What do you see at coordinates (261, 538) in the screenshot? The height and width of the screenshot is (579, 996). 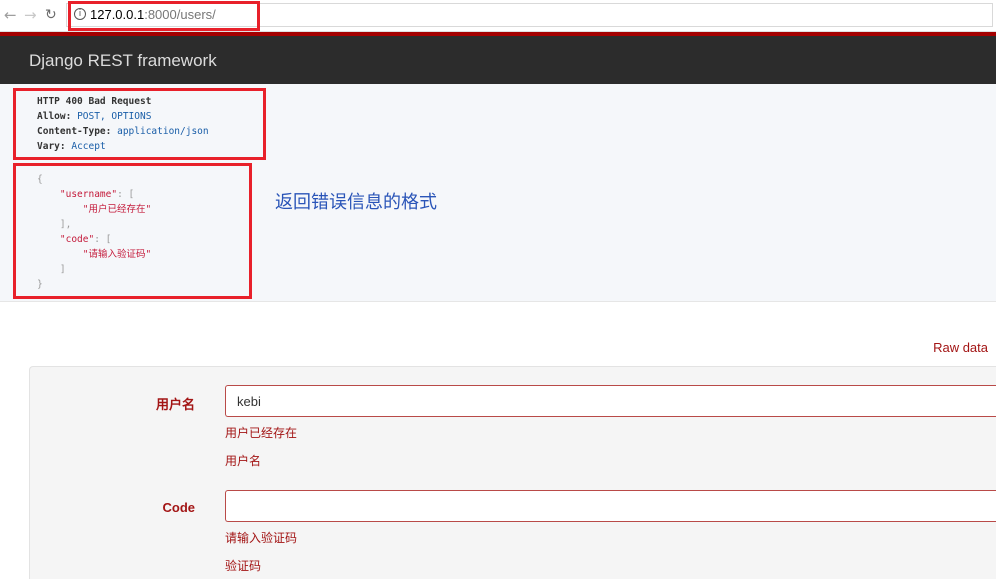 I see `code-error: 请输入验证码` at bounding box center [261, 538].